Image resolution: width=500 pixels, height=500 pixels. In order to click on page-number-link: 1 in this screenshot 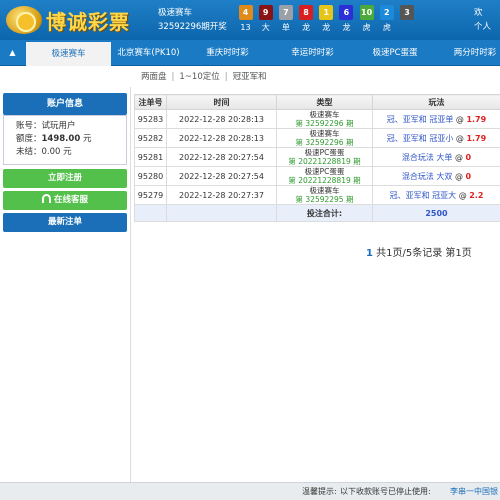, I will do `click(369, 253)`.